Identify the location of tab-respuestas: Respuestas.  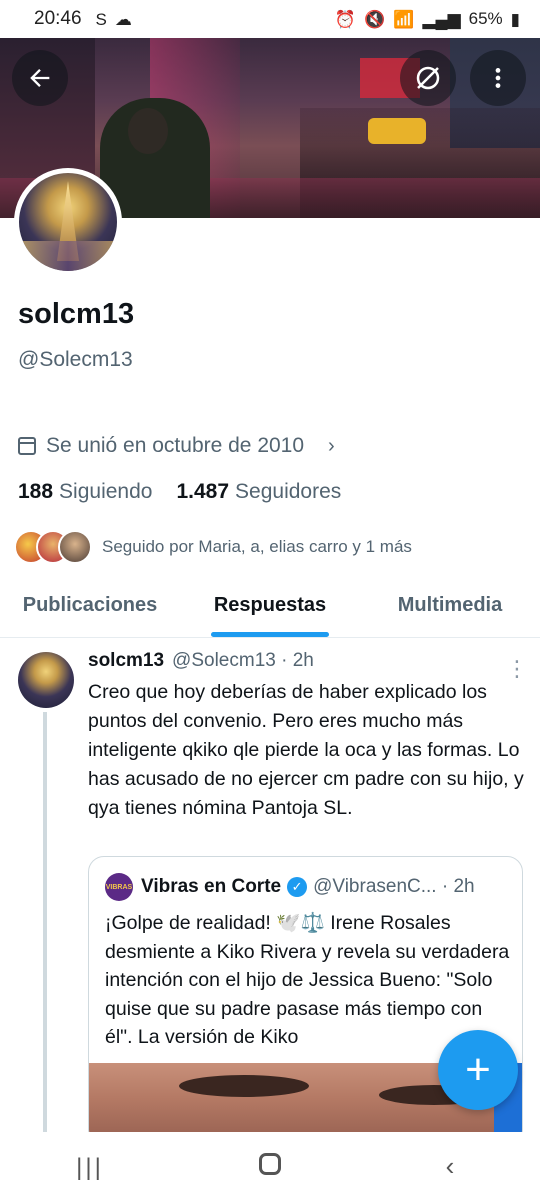
(270, 608).